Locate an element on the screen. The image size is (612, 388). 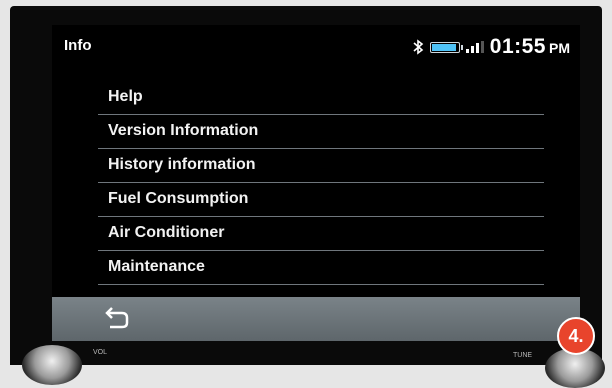
menu-item-maintenance: Maintenance is located at coordinates (321, 269).